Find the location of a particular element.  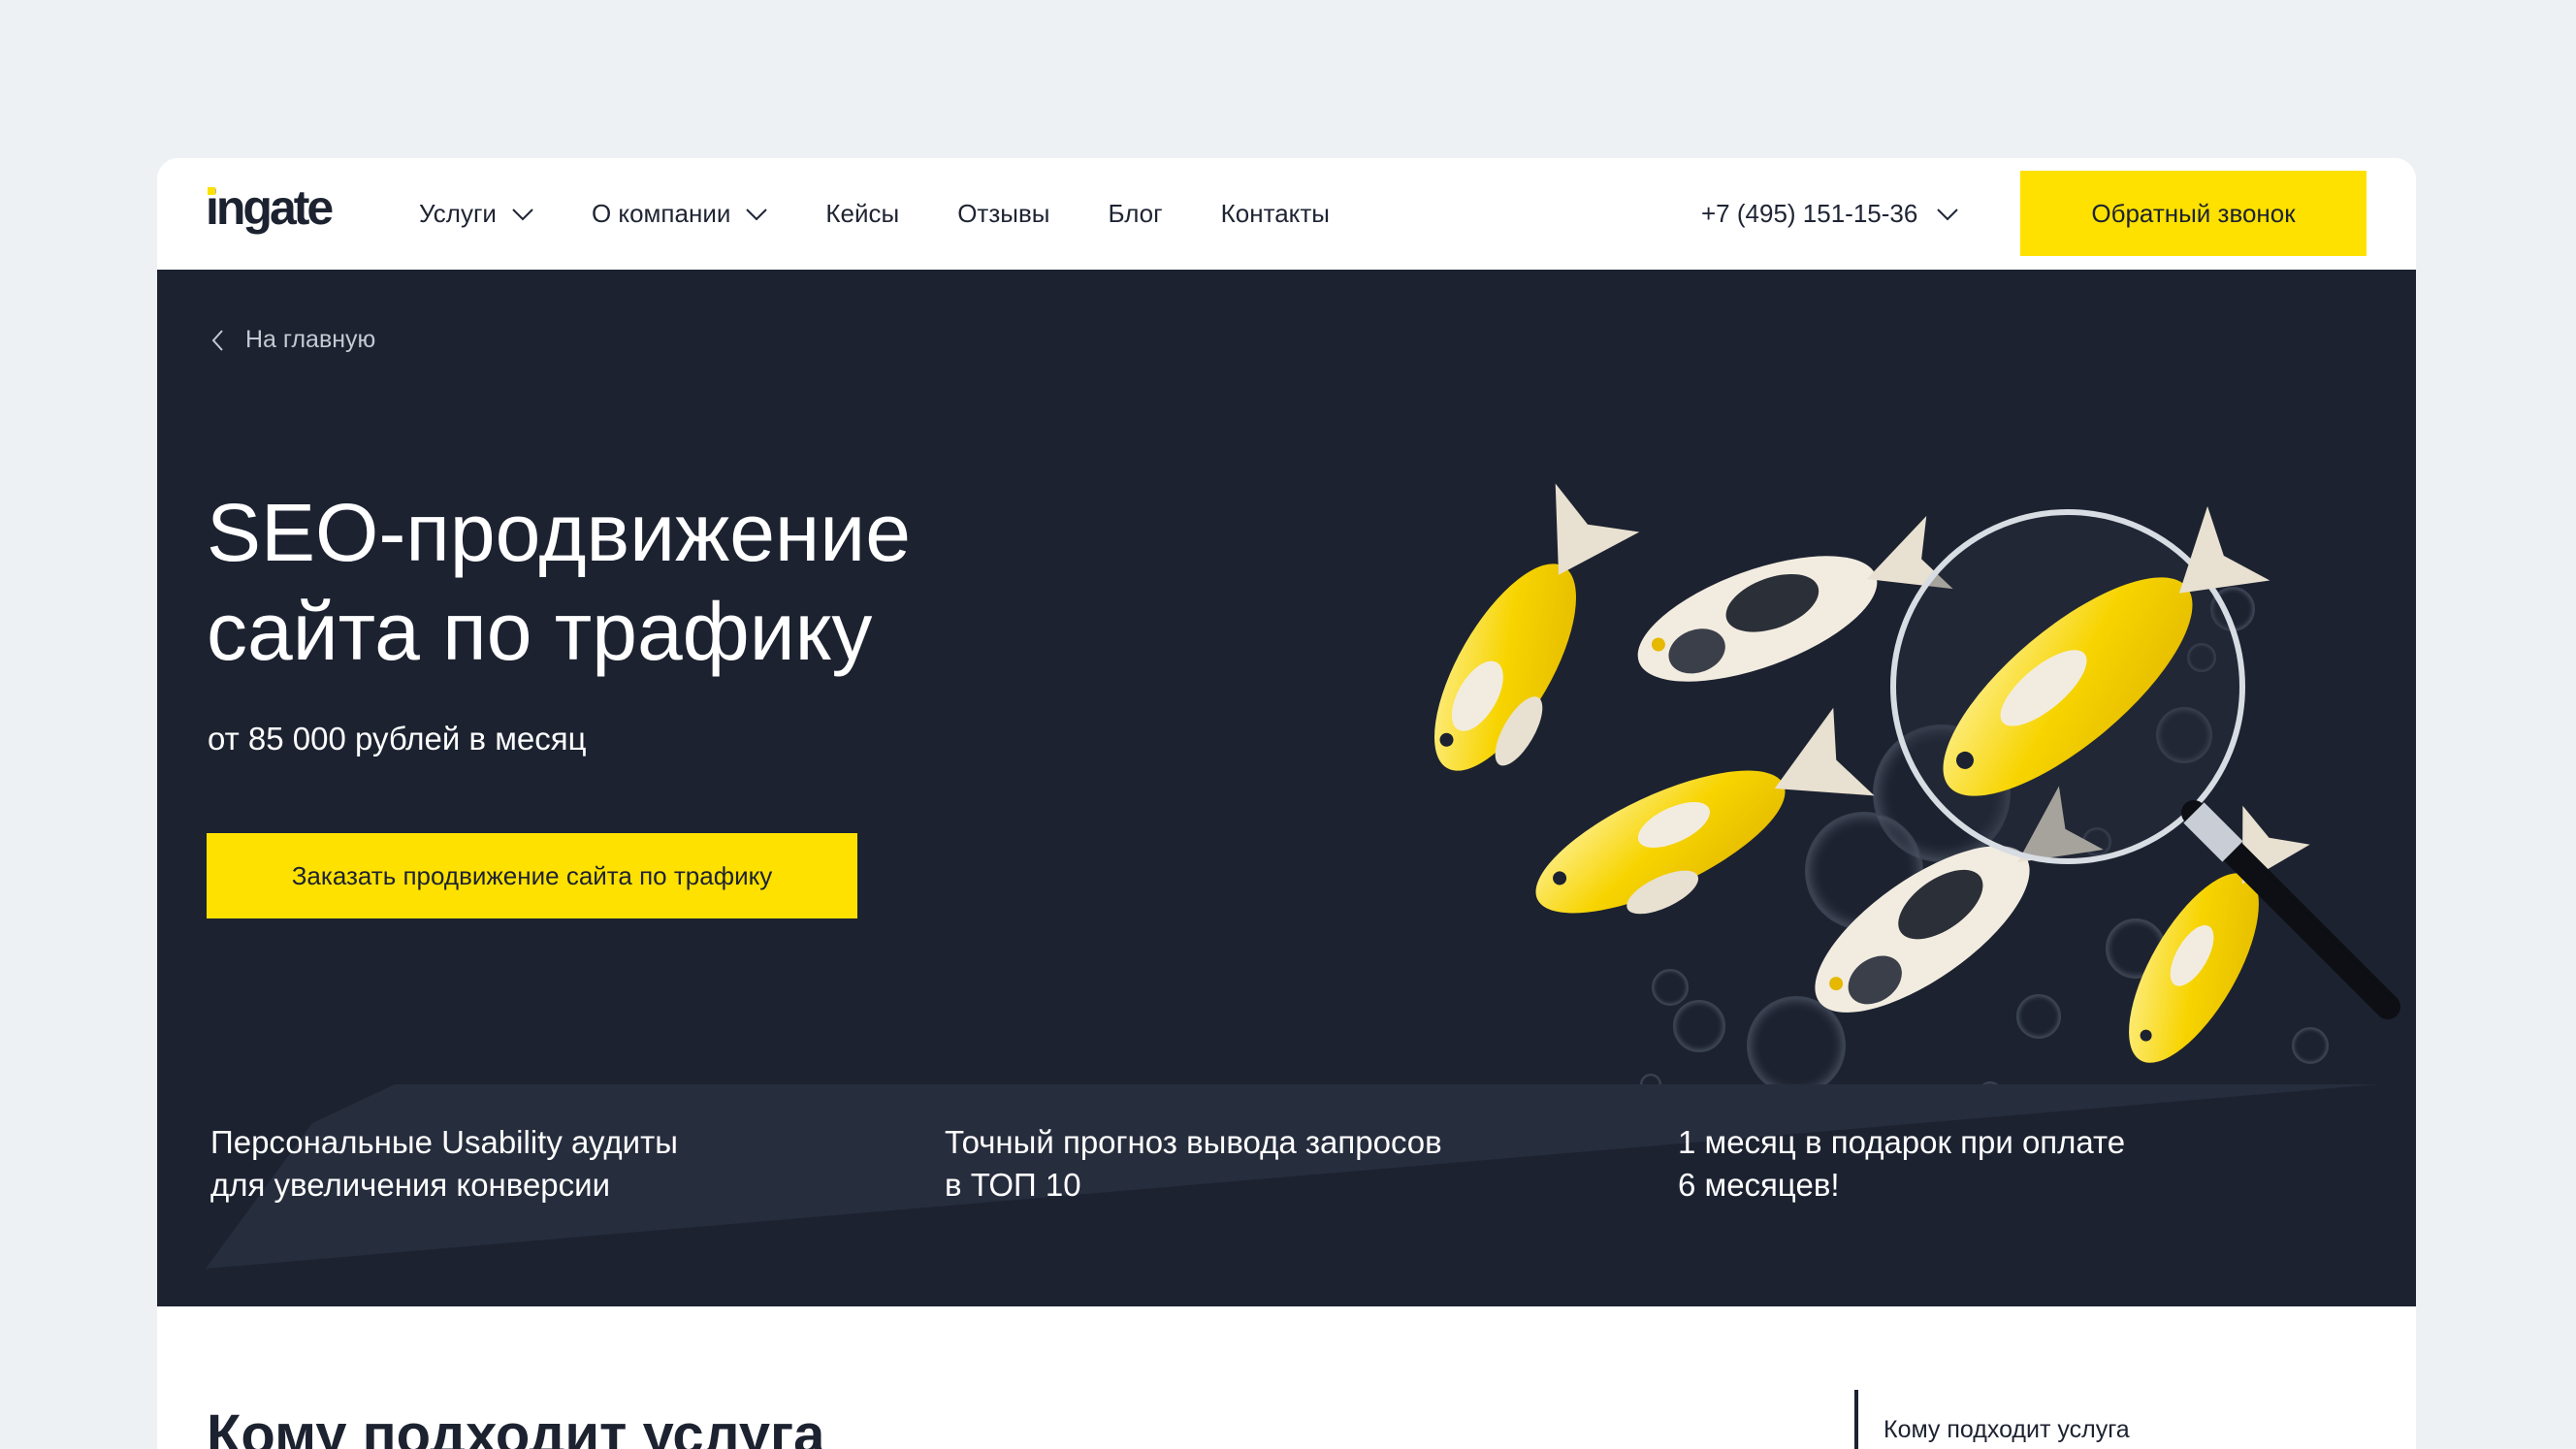

nav-label: Отзывы is located at coordinates (1003, 213).